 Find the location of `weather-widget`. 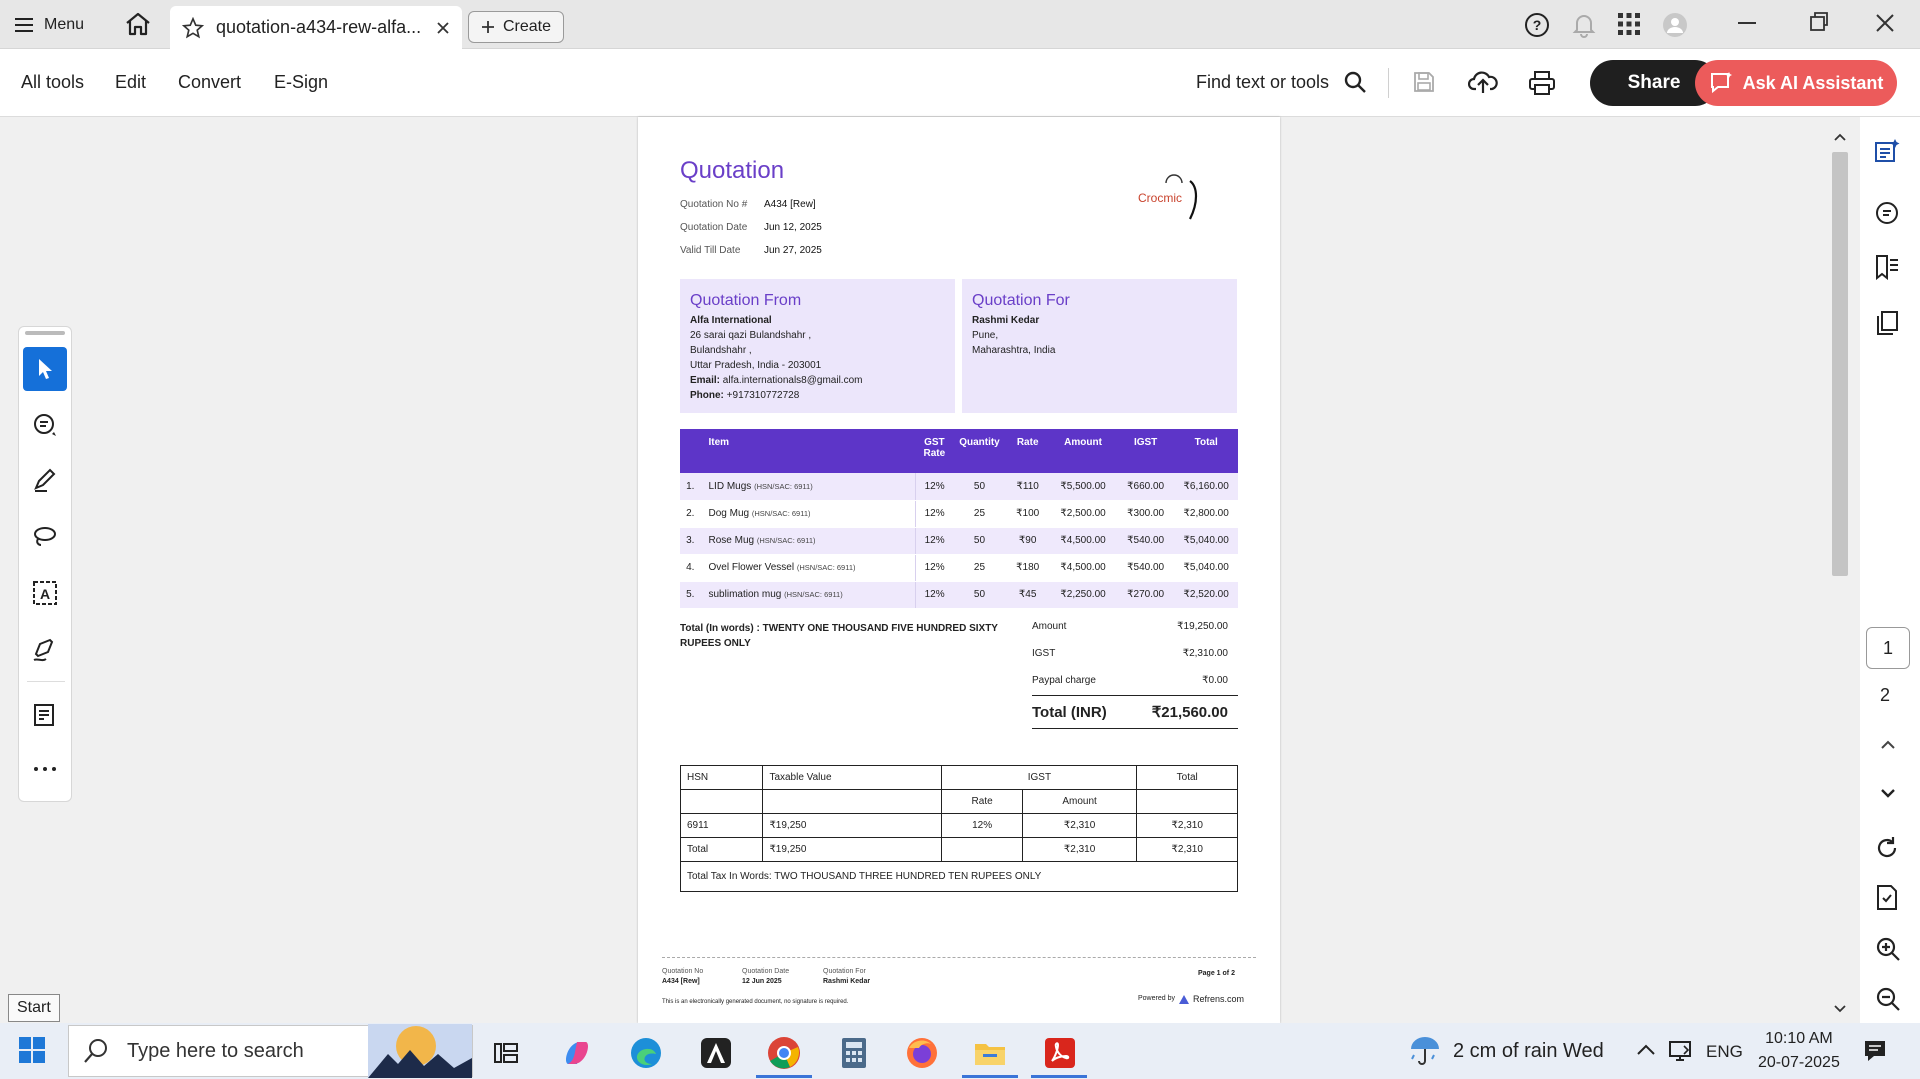

weather-widget is located at coordinates (1425, 1050).